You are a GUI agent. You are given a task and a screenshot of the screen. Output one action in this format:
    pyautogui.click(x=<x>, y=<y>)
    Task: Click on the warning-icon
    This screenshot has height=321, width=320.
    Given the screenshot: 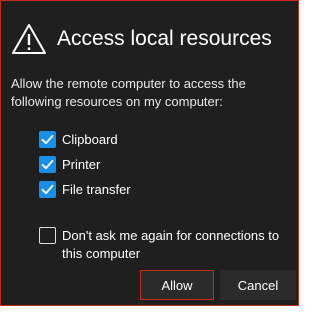 What is the action you would take?
    pyautogui.click(x=29, y=39)
    